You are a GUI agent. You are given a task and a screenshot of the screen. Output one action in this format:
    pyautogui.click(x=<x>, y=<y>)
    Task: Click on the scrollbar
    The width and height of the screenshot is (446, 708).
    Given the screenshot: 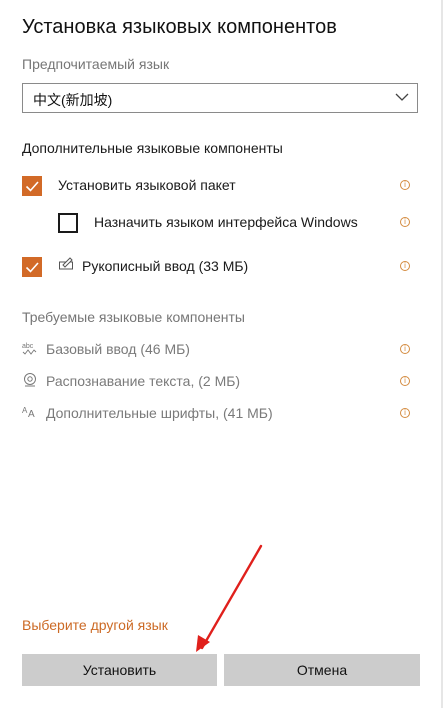 What is the action you would take?
    pyautogui.click(x=442, y=354)
    